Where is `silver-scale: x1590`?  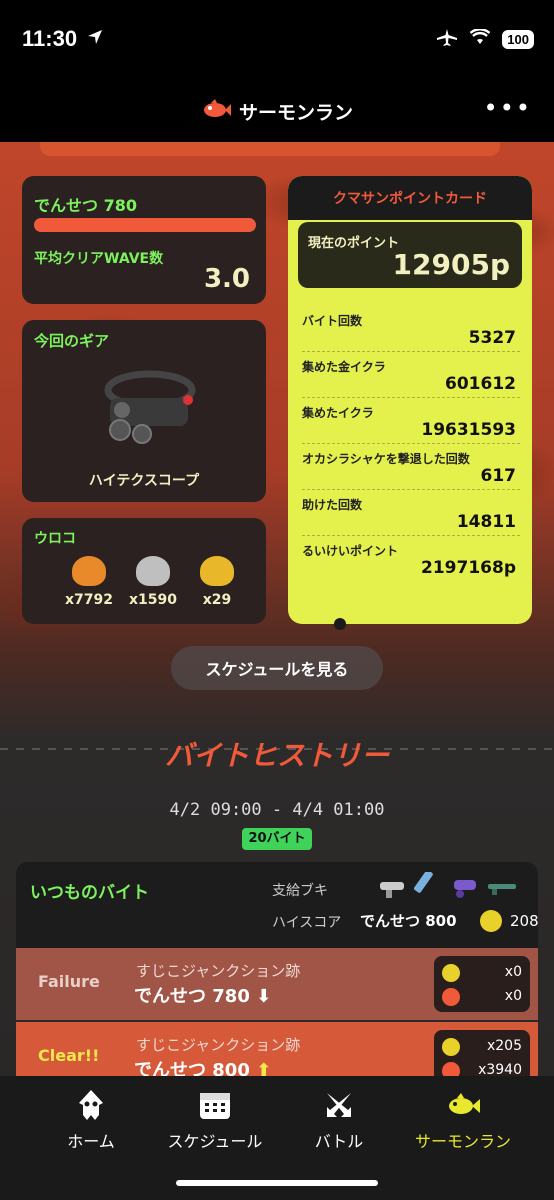
silver-scale: x1590 is located at coordinates (153, 582).